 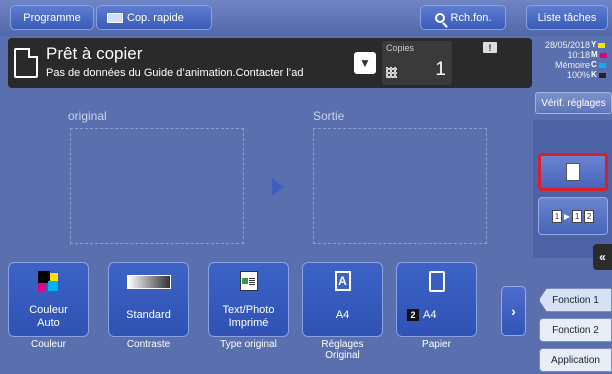 I want to click on duplex-icon: 1 ▶ 1 2, so click(x=573, y=216).